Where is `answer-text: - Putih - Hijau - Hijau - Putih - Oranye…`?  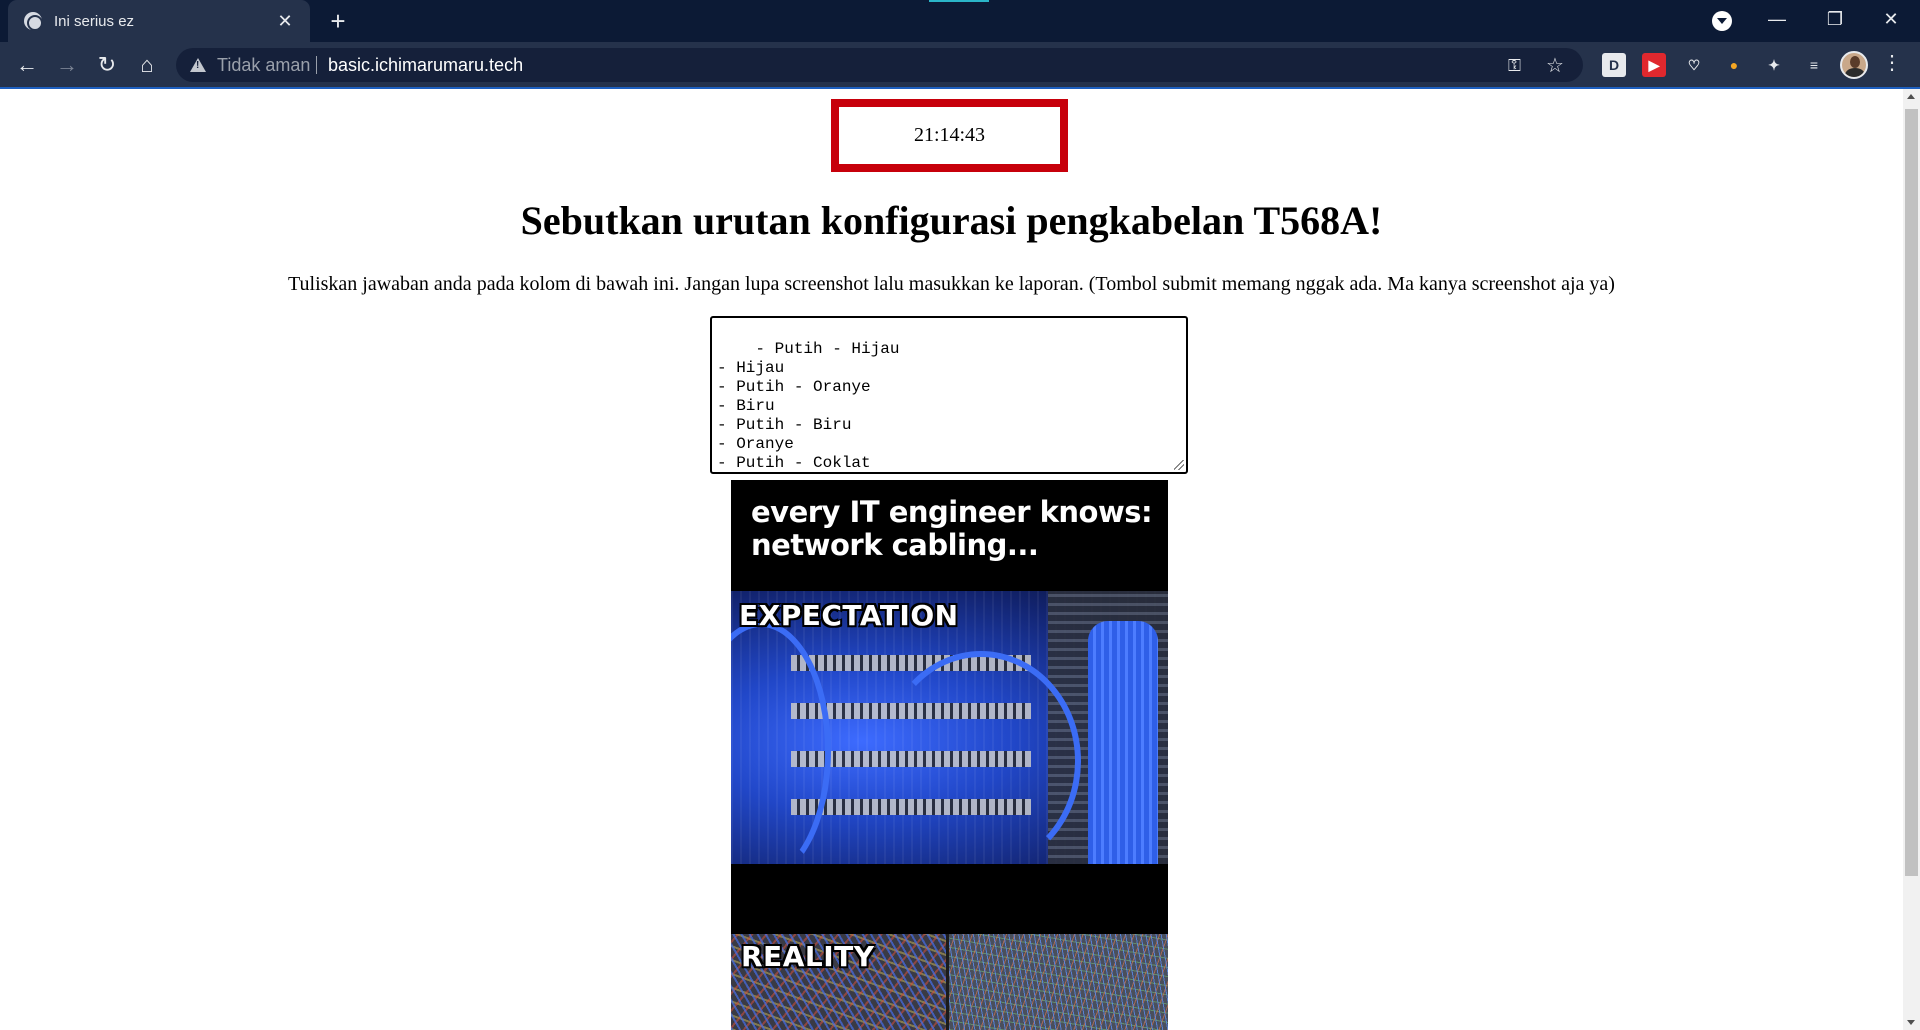
answer-text: - Putih - Hijau - Hijau - Putih - Oranye… is located at coordinates (808, 406).